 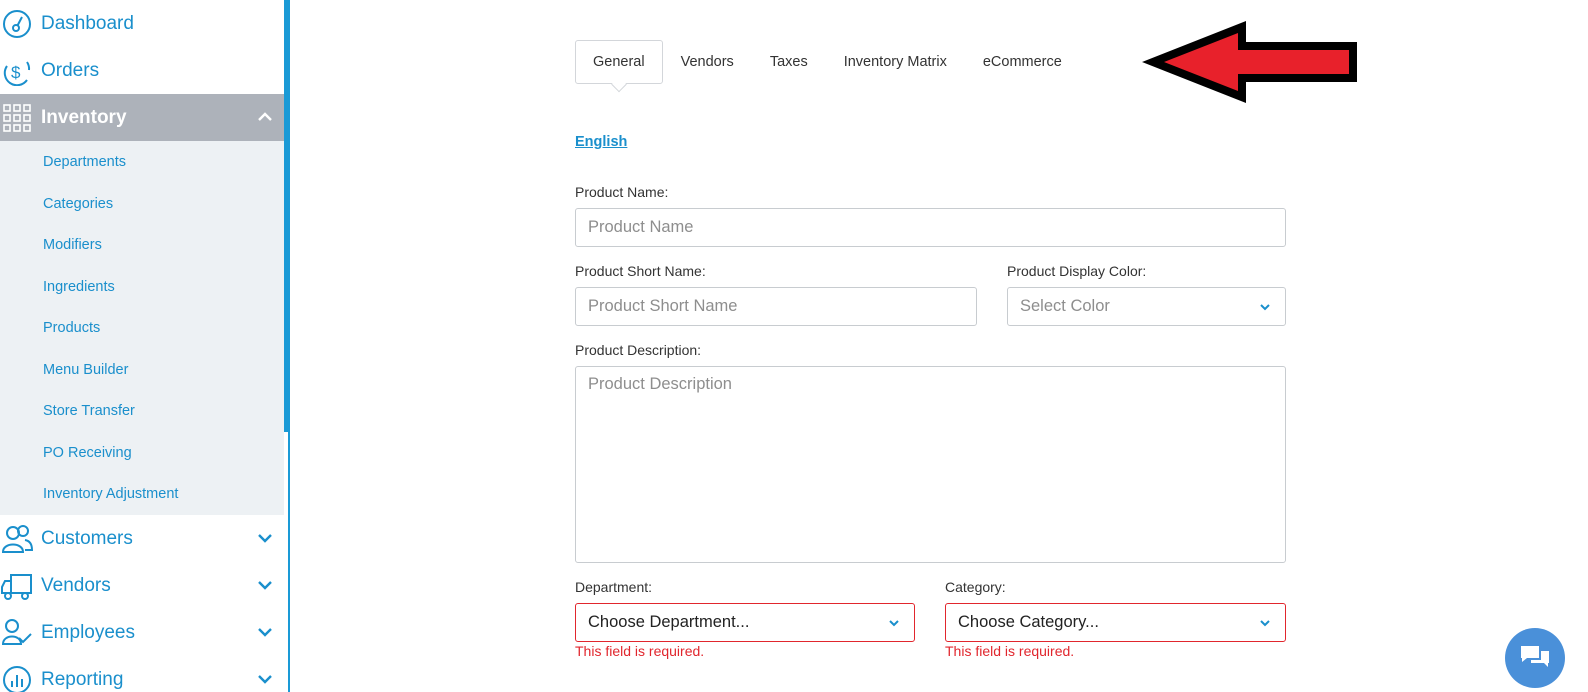 What do you see at coordinates (72, 245) in the screenshot?
I see `submenu-item-modifiers: Modifiers` at bounding box center [72, 245].